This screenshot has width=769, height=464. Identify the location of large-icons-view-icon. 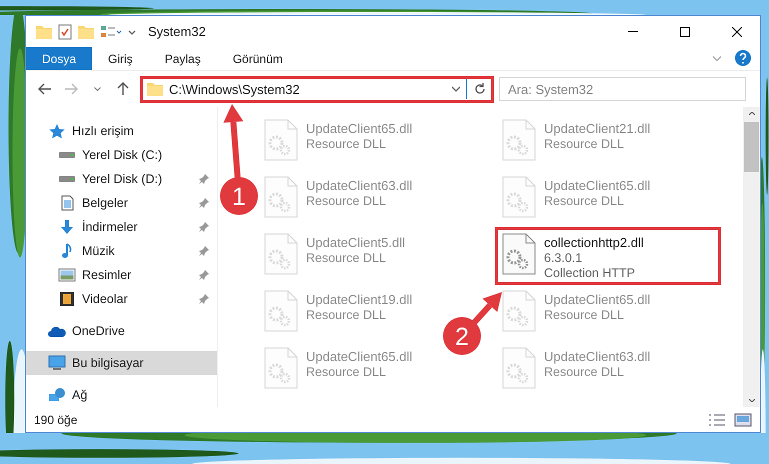
(743, 419).